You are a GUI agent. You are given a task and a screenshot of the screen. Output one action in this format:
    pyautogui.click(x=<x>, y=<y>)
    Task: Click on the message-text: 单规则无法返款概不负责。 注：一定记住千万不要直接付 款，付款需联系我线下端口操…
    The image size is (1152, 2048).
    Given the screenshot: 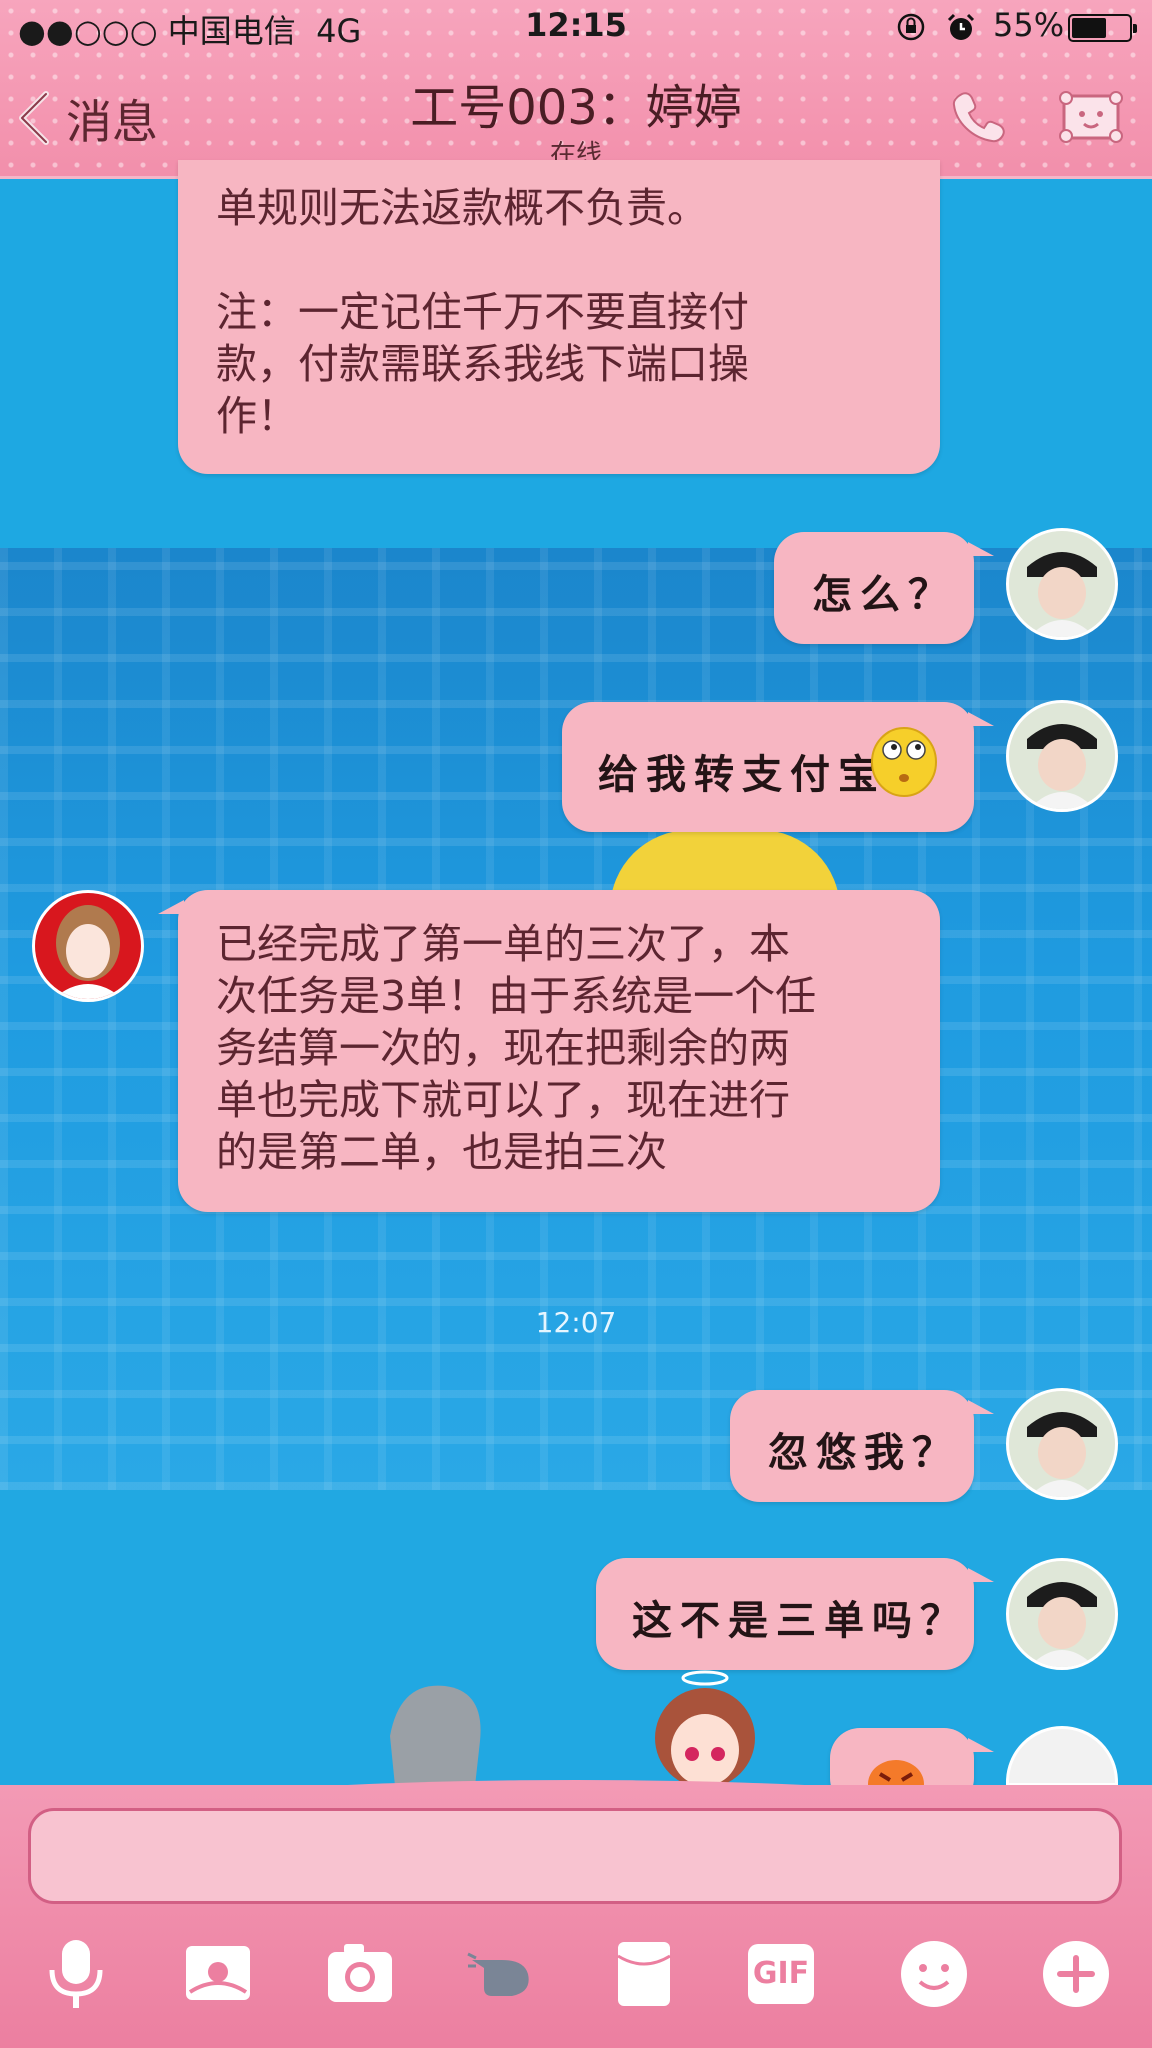 What is the action you would take?
    pyautogui.click(x=482, y=312)
    